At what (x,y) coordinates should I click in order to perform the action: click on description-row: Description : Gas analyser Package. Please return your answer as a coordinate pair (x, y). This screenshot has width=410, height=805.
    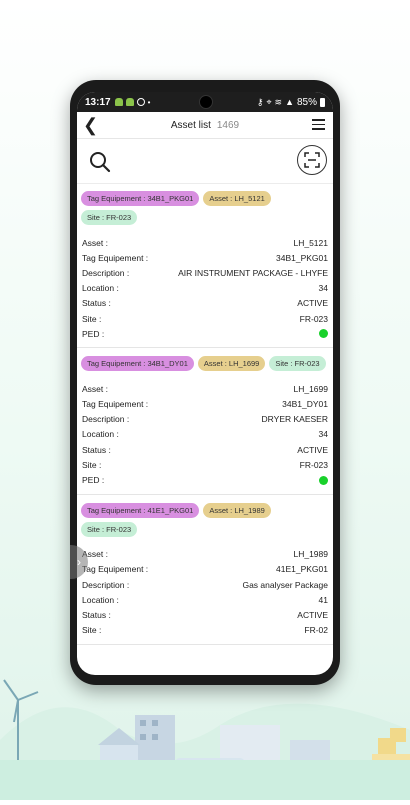
    Looking at the image, I should click on (205, 584).